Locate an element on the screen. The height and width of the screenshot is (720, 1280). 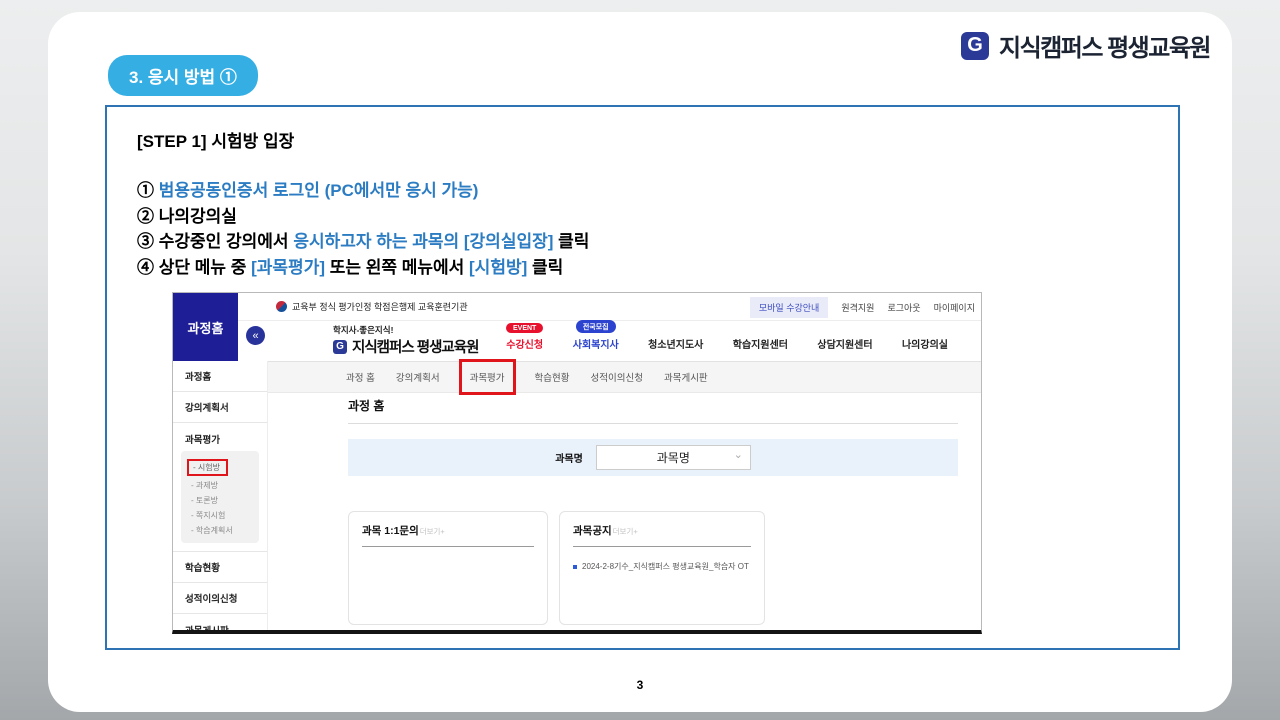
step-4: ④ 상단 메뉴 중 [과목평가] 또는 왼쪽 메뉴에서 [시험방] 클릭 is located at coordinates (350, 267).